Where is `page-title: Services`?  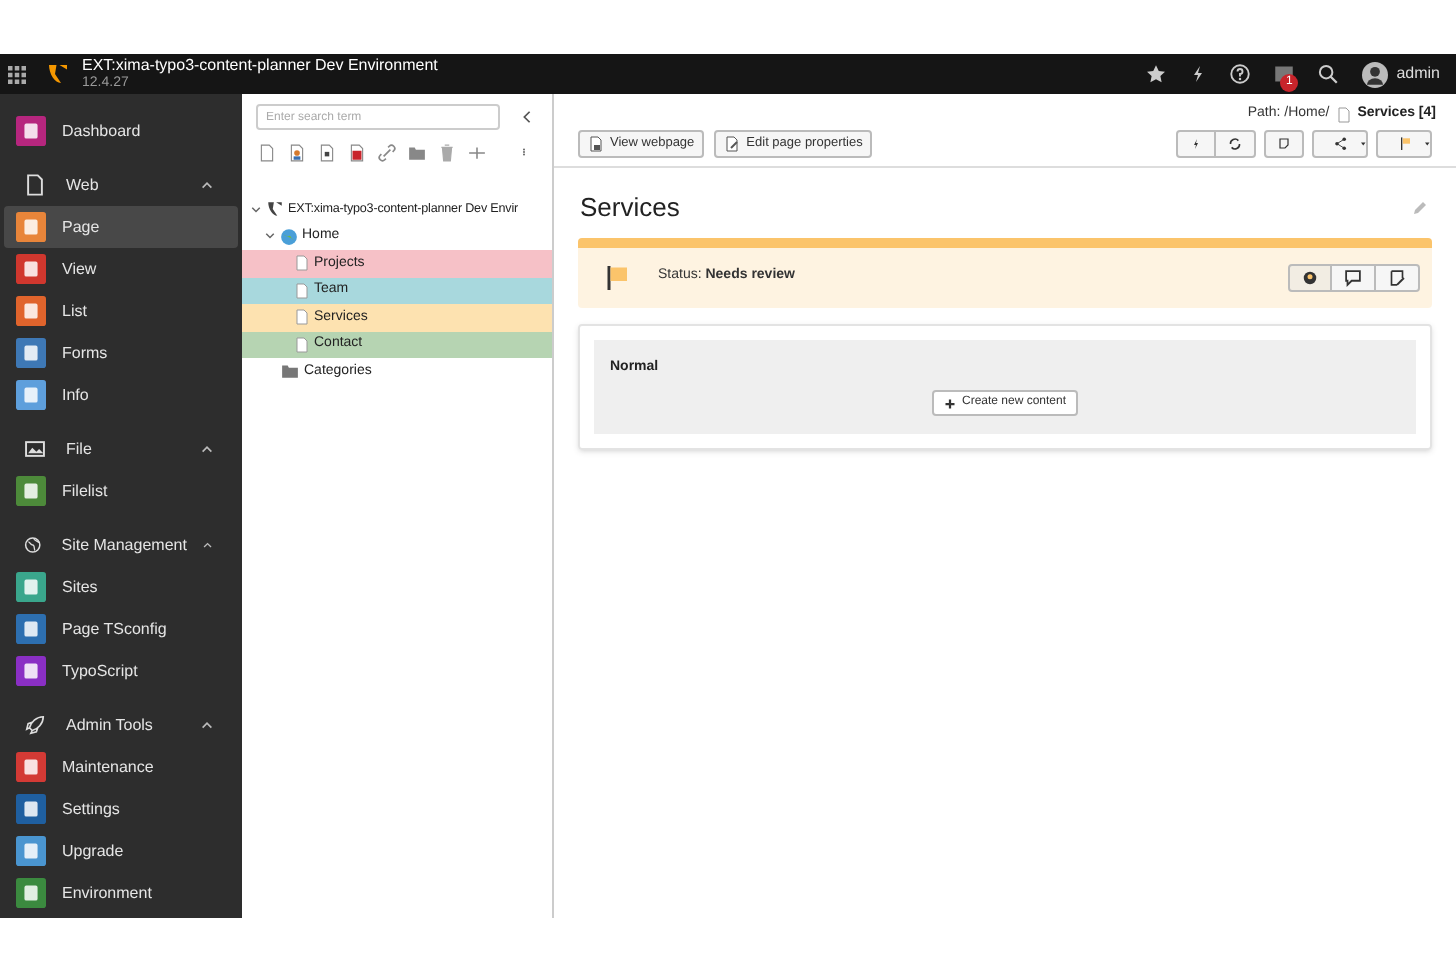
page-title: Services is located at coordinates (629, 208).